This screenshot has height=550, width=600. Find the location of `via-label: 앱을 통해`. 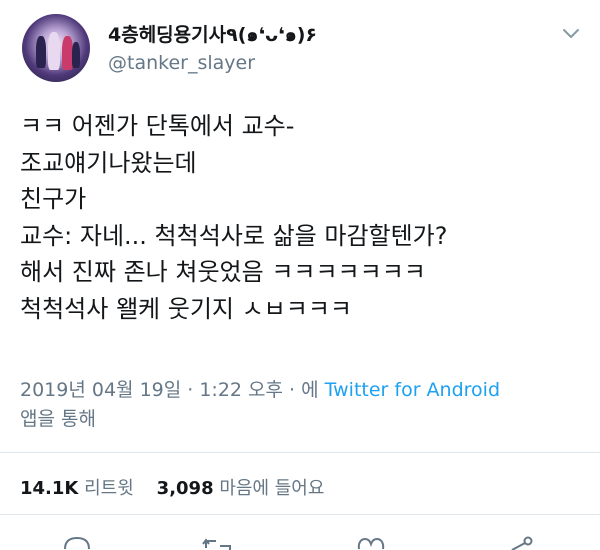

via-label: 앱을 통해 is located at coordinates (58, 419).